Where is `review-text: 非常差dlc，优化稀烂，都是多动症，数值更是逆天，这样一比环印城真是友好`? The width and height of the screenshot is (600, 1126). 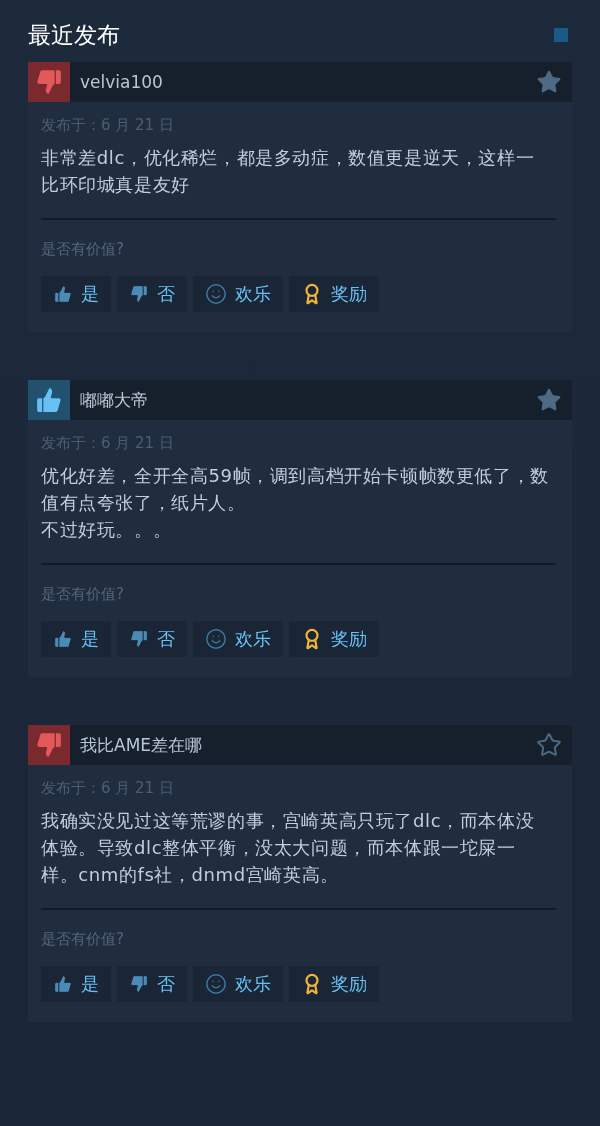 review-text: 非常差dlc，优化稀烂，都是多动症，数值更是逆天，这样一比环印城真是友好 is located at coordinates (288, 171).